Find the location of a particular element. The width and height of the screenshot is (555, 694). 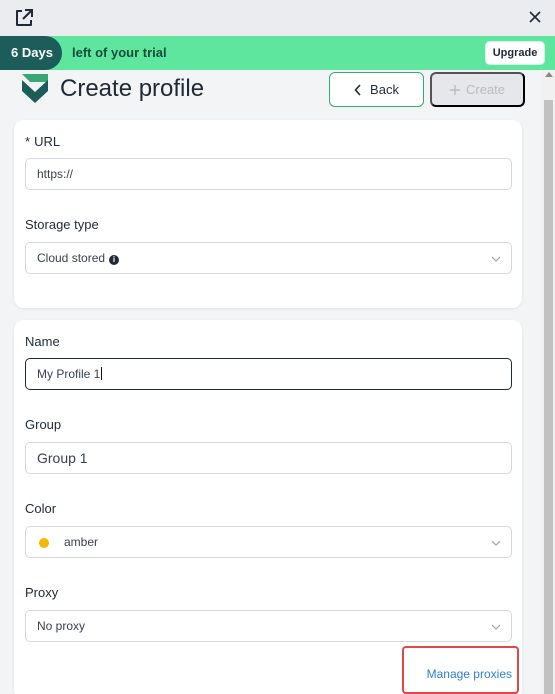

back-button: Back is located at coordinates (376, 89).